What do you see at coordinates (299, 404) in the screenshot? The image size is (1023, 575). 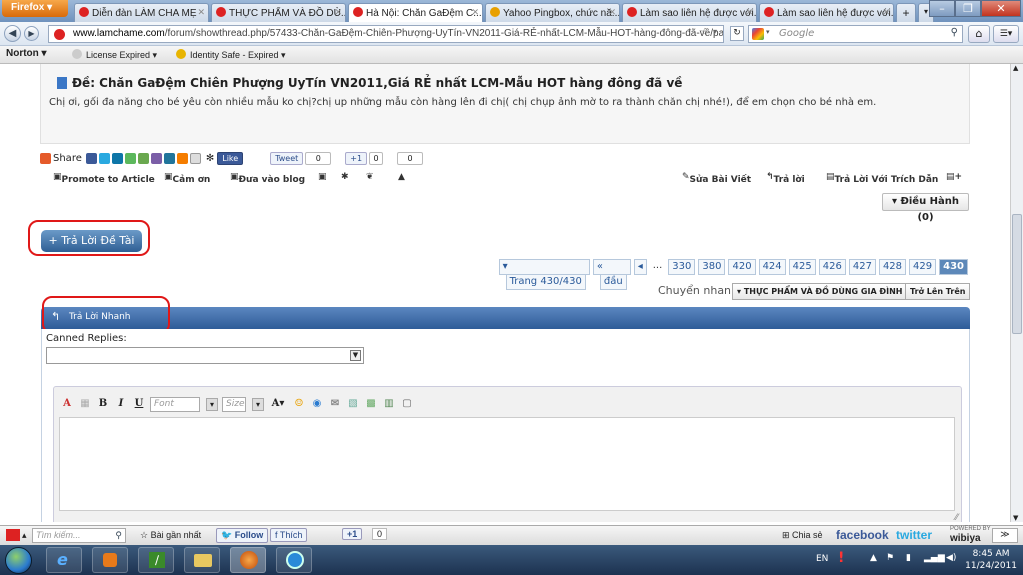 I see `smiley-icon: ☺` at bounding box center [299, 404].